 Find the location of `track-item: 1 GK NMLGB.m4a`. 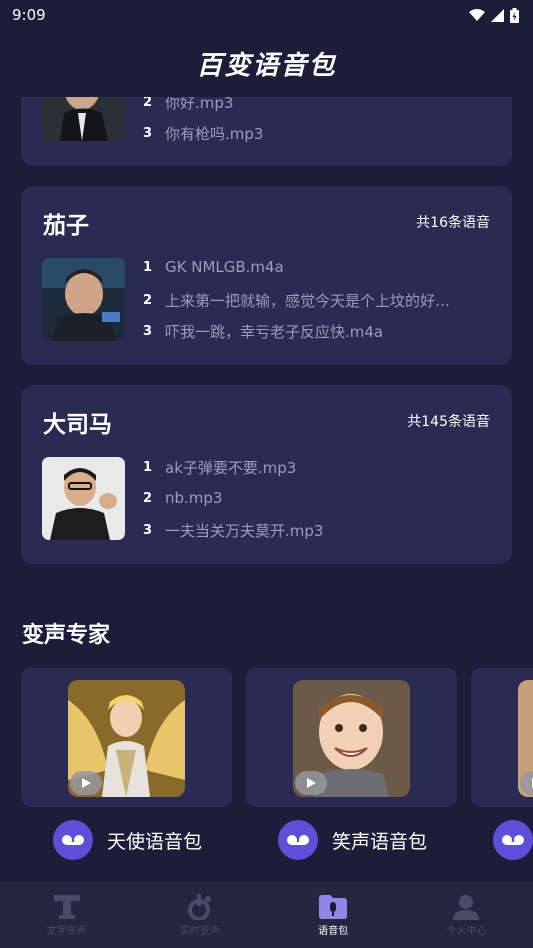

track-item: 1 GK NMLGB.m4a is located at coordinates (315, 267).